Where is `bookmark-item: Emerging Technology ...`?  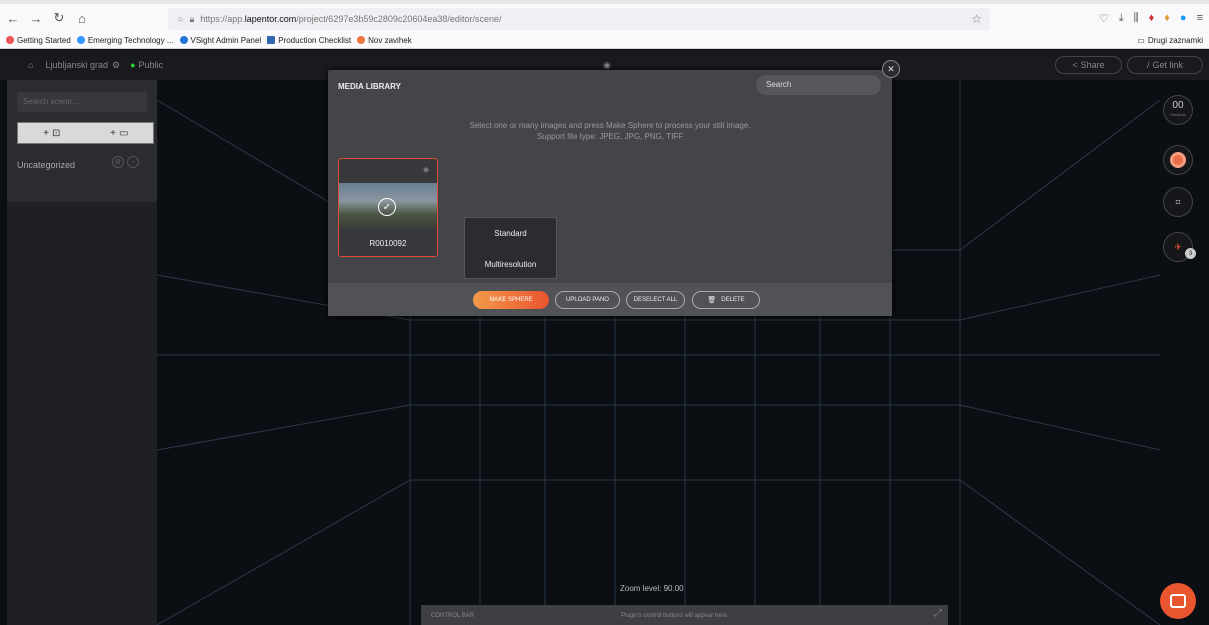
bookmark-item: Emerging Technology ... is located at coordinates (125, 40).